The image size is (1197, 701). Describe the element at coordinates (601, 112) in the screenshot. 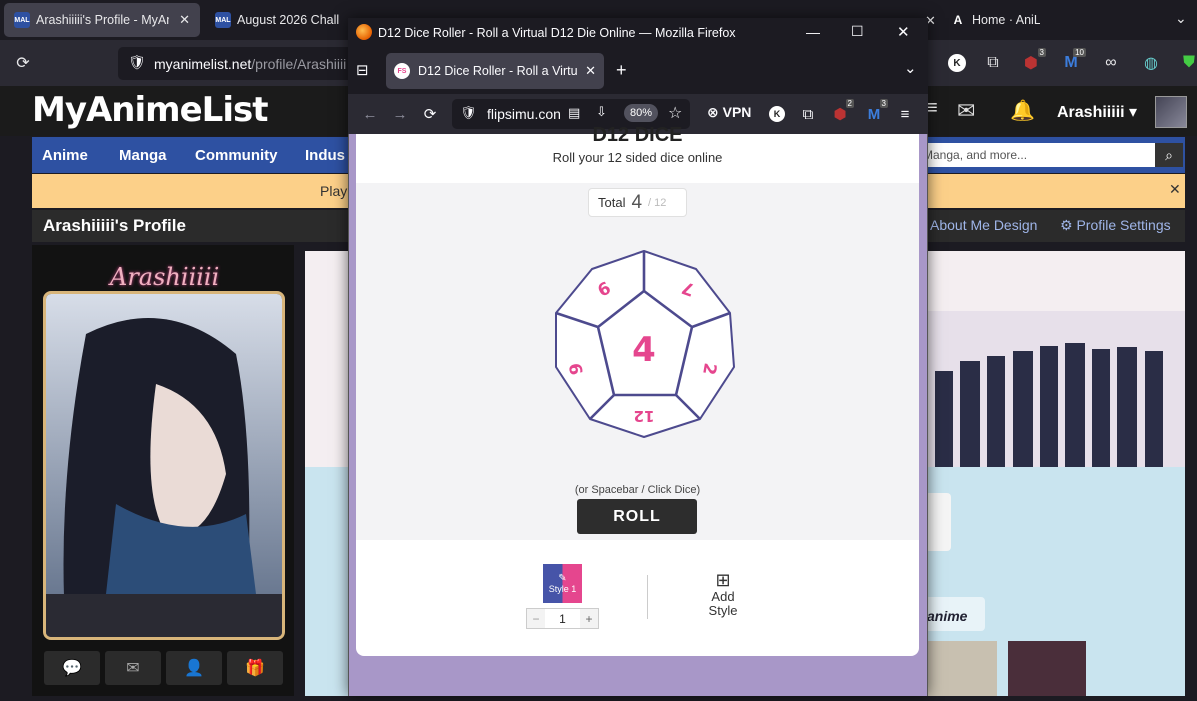

I see `save-page-icon: ⇩` at that location.